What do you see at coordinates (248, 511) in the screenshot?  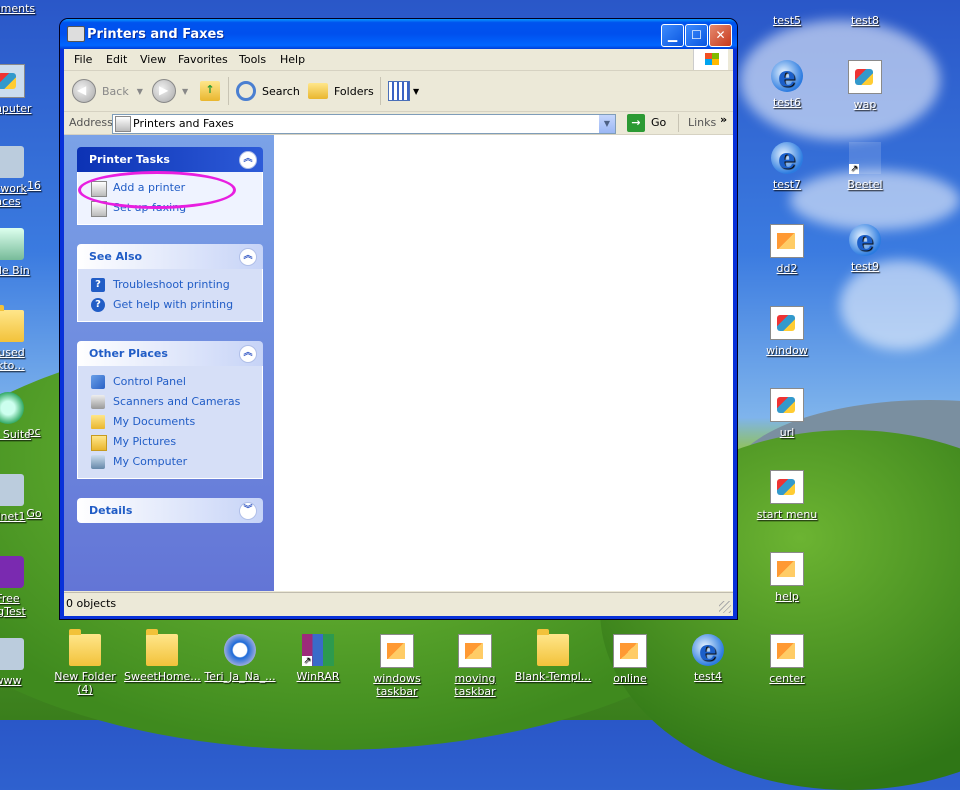 I see `expand-icon: ︾` at bounding box center [248, 511].